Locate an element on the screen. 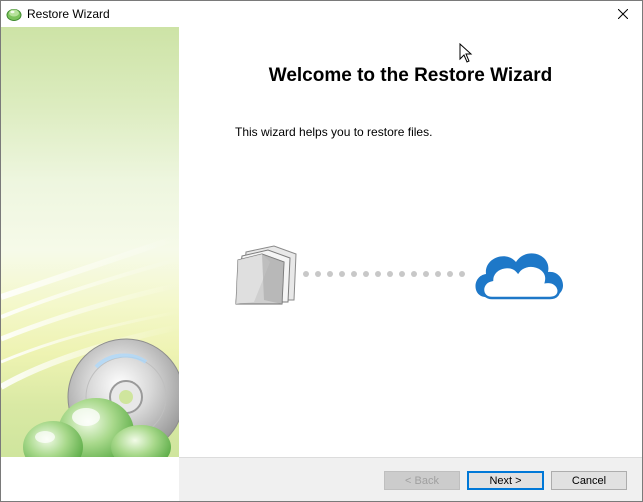 This screenshot has height=502, width=643. window-title: Restore Wizard is located at coordinates (68, 14).